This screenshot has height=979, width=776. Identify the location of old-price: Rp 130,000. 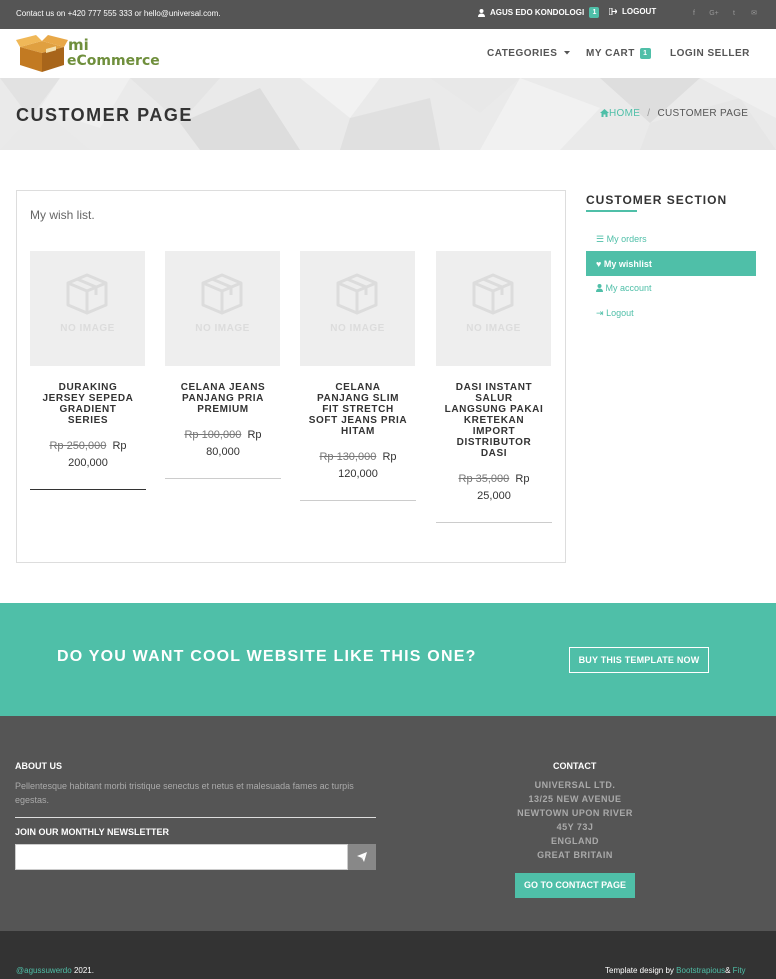
(348, 457).